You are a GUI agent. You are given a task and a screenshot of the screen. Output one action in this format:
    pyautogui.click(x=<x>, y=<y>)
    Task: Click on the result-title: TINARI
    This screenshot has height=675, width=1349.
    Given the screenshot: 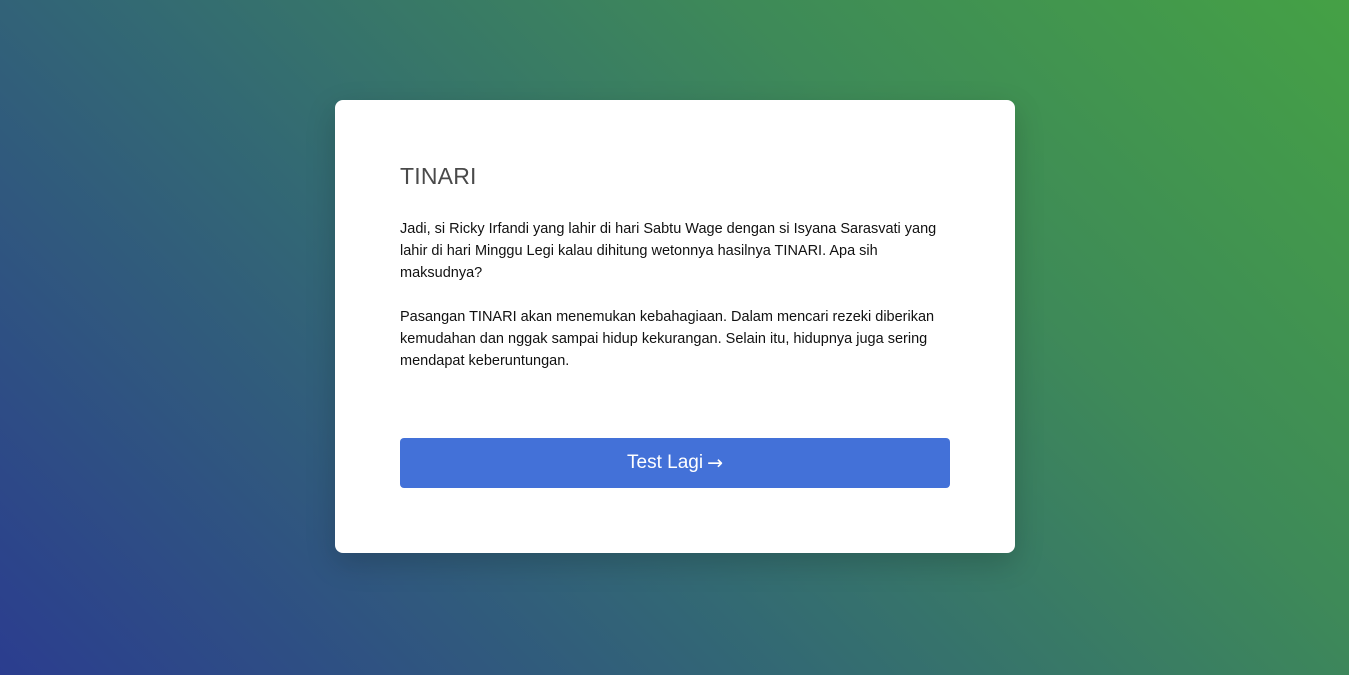 What is the action you would take?
    pyautogui.click(x=438, y=176)
    